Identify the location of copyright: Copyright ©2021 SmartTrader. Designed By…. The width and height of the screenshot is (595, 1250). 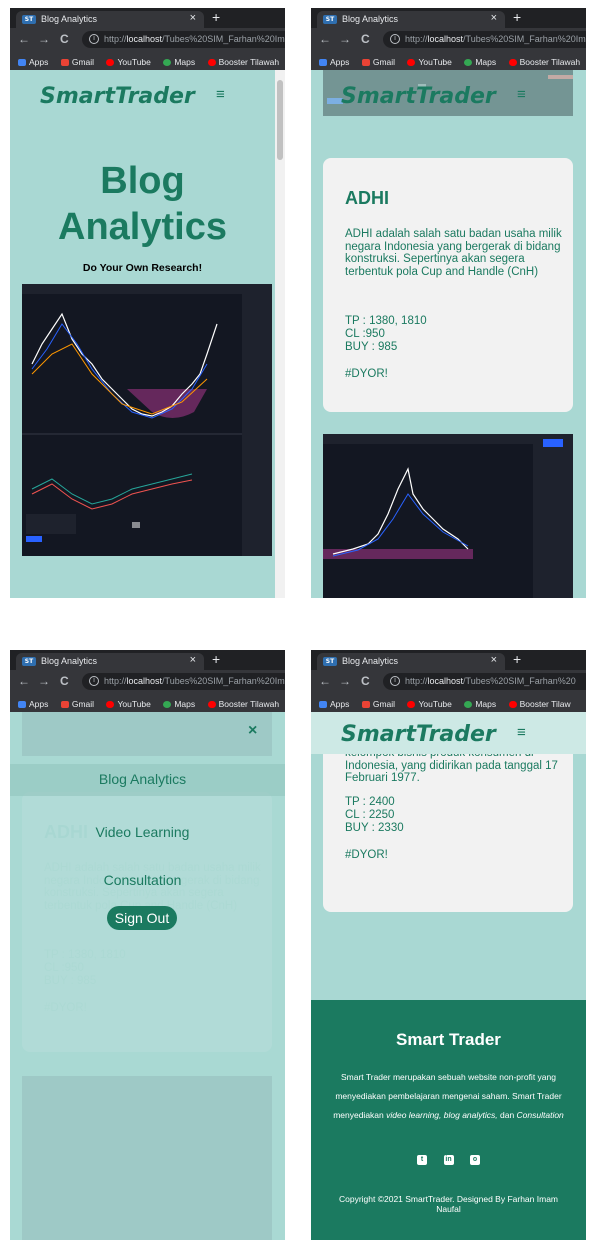
(448, 1204).